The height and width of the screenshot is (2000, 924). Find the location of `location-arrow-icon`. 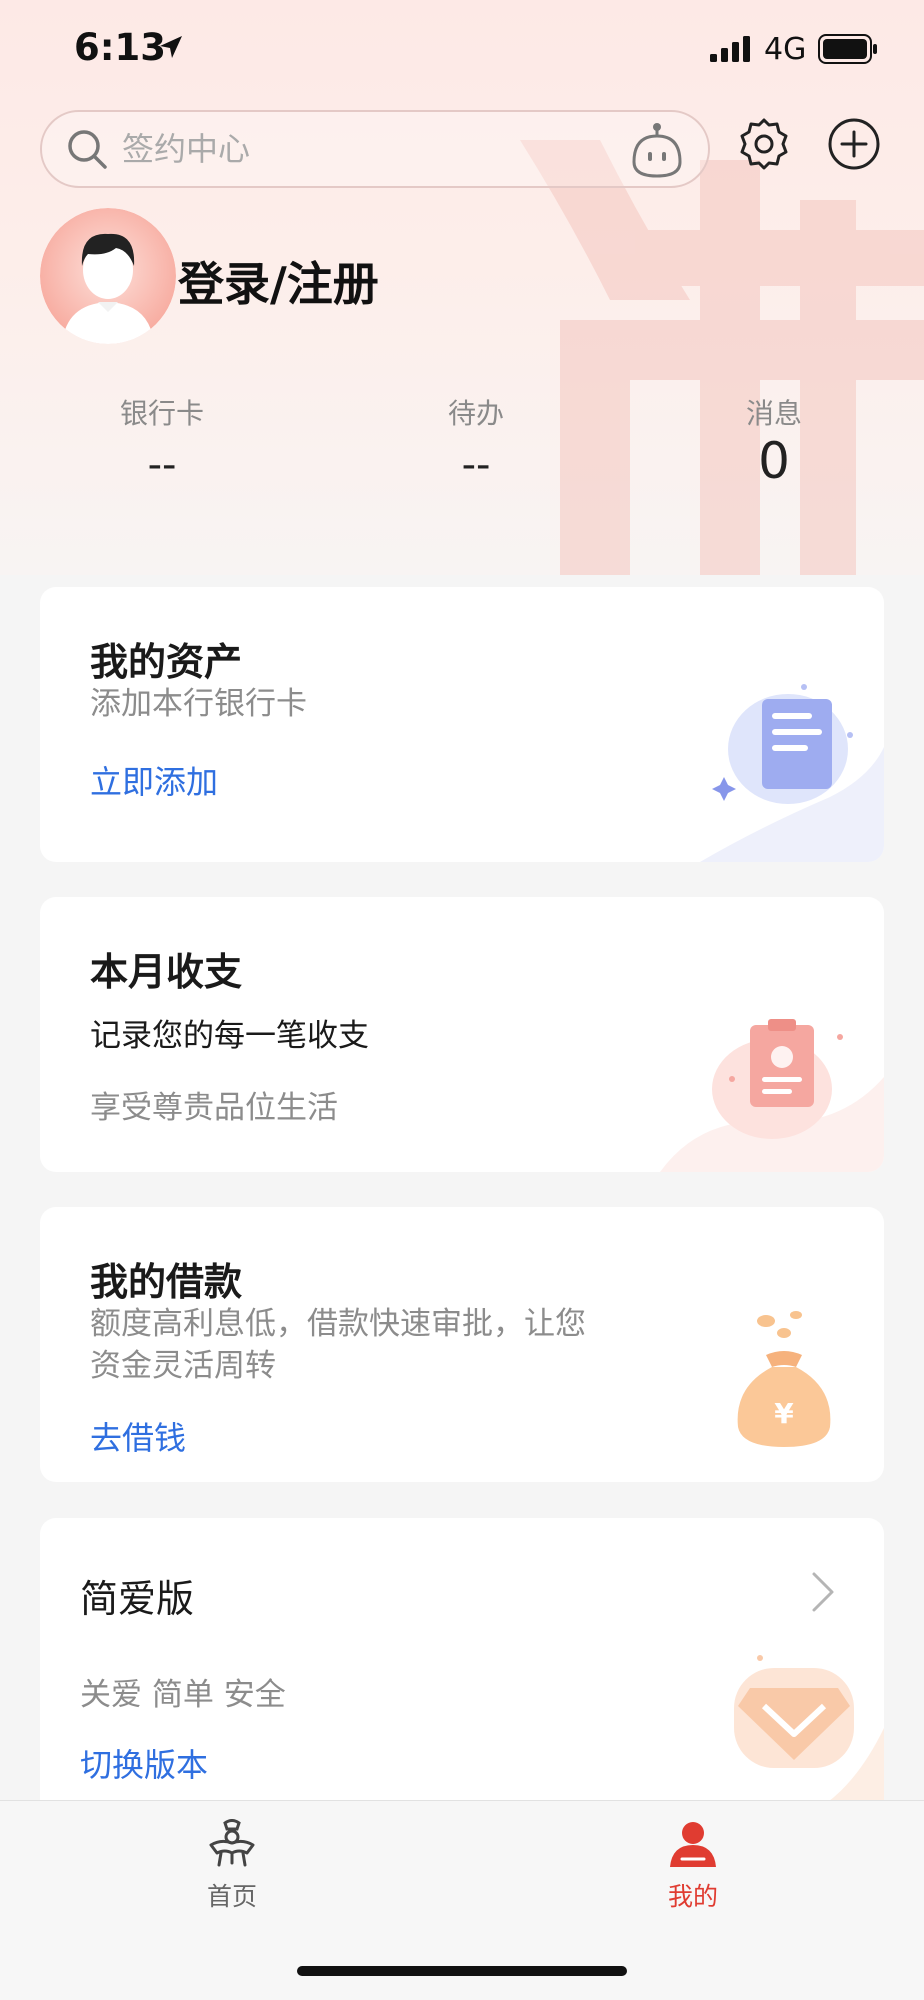

location-arrow-icon is located at coordinates (171, 47).